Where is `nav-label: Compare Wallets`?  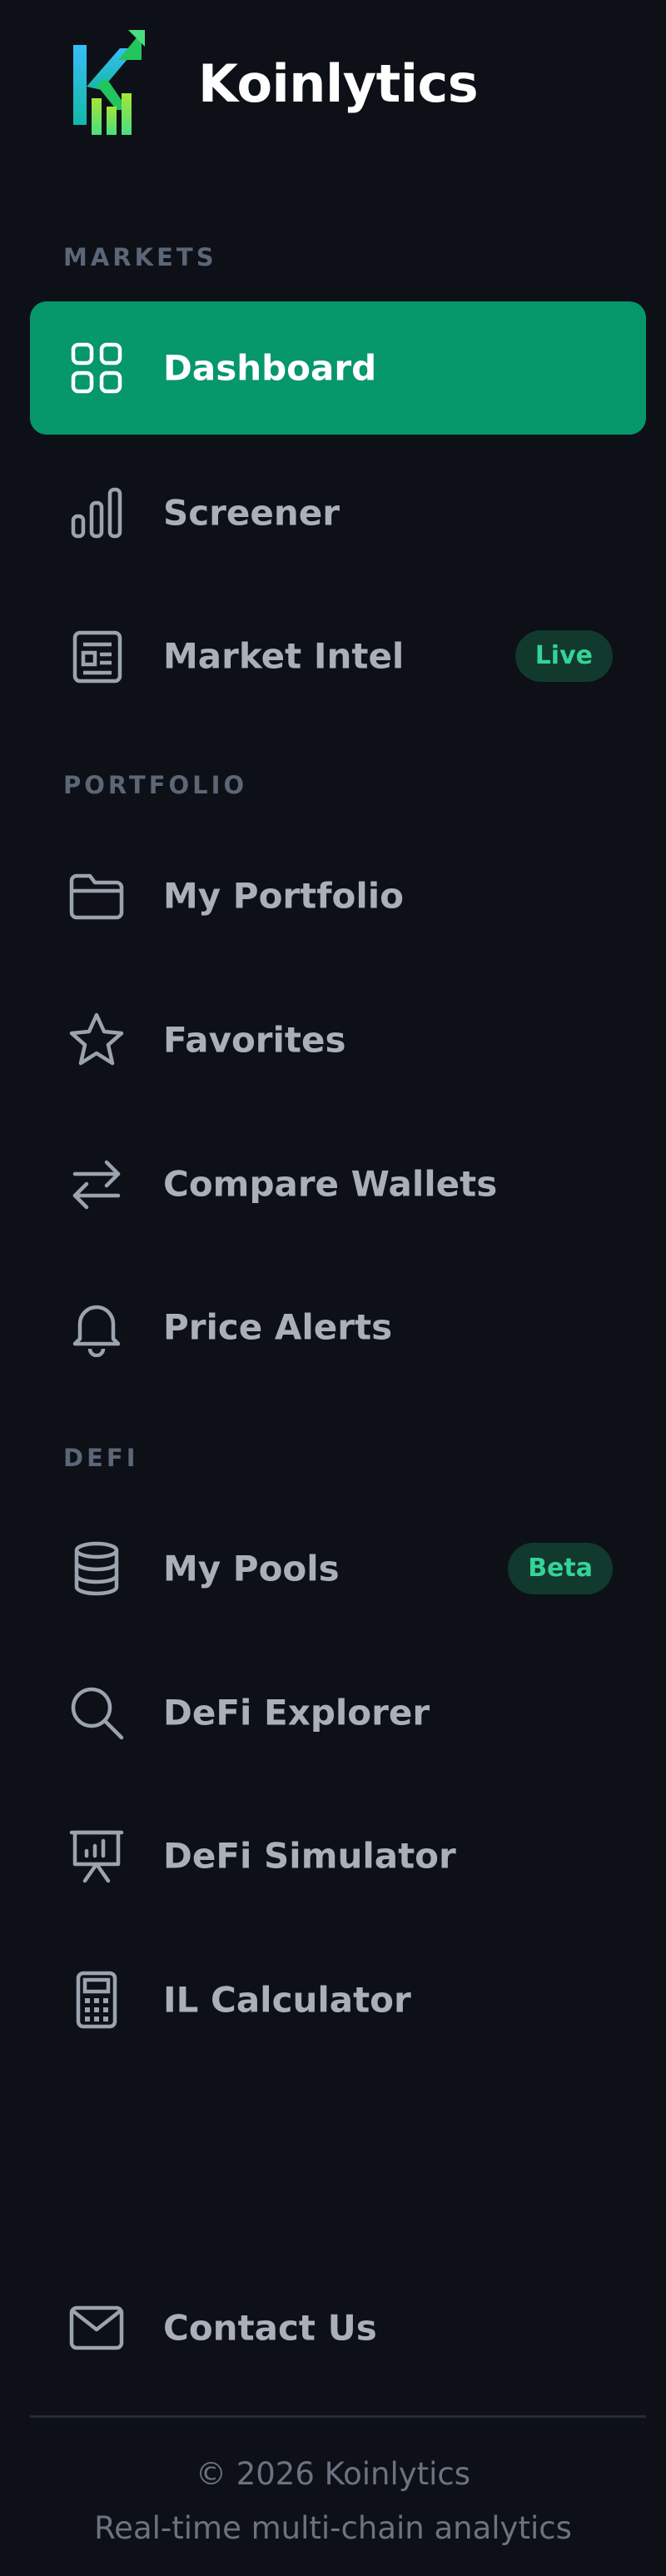
nav-label: Compare Wallets is located at coordinates (330, 1184).